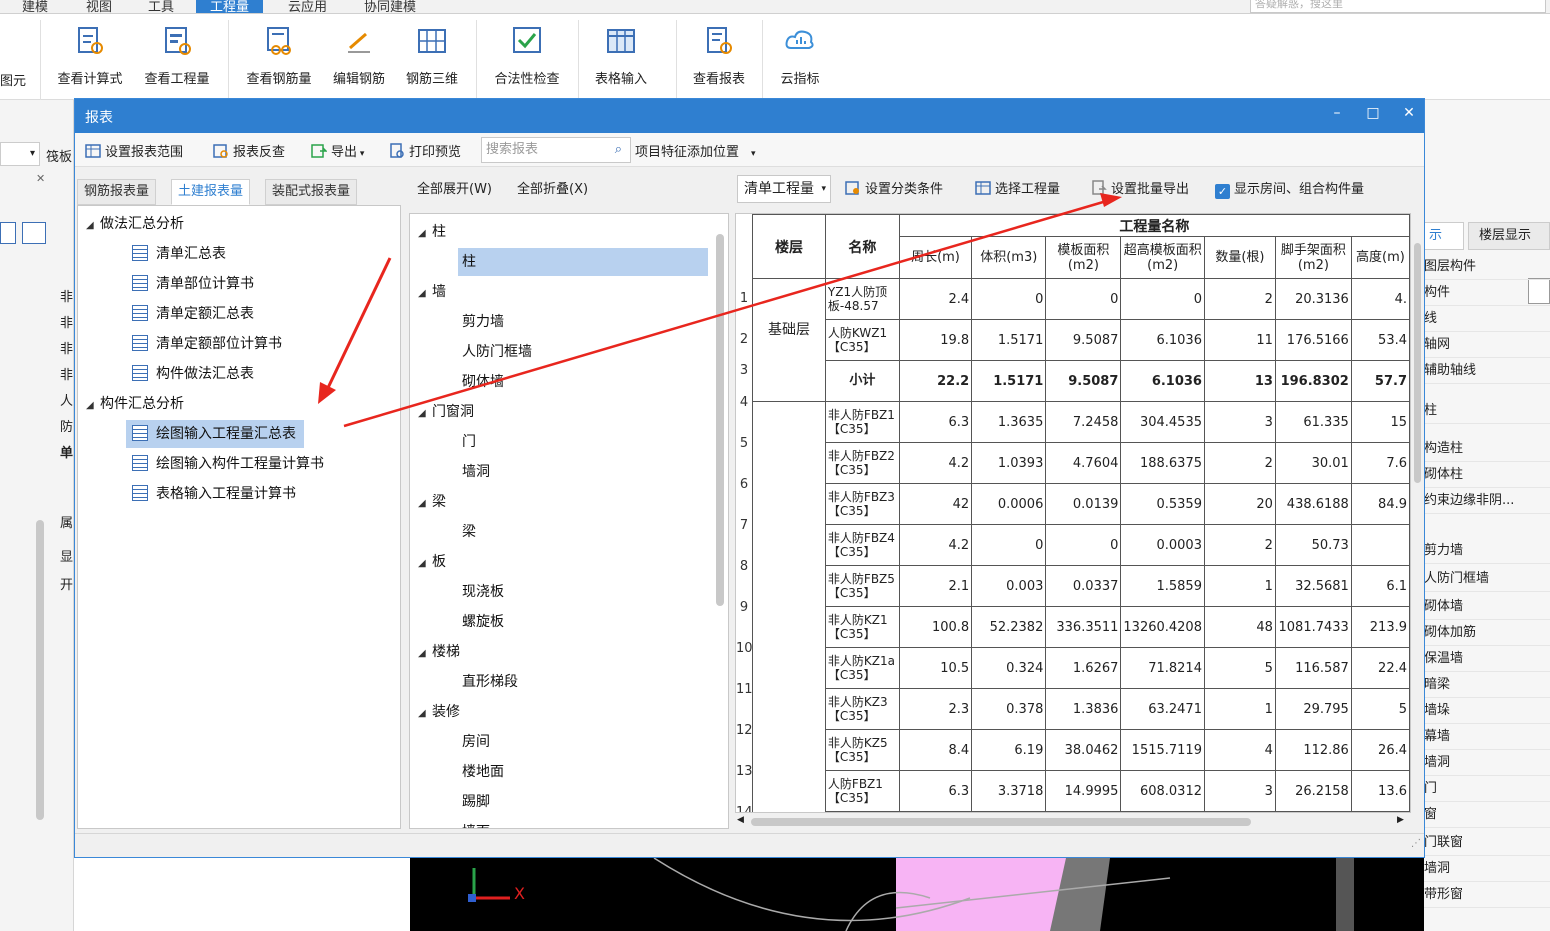  Describe the element at coordinates (1313, 299) in the screenshot. I see `value-cell: 20.3136` at that location.